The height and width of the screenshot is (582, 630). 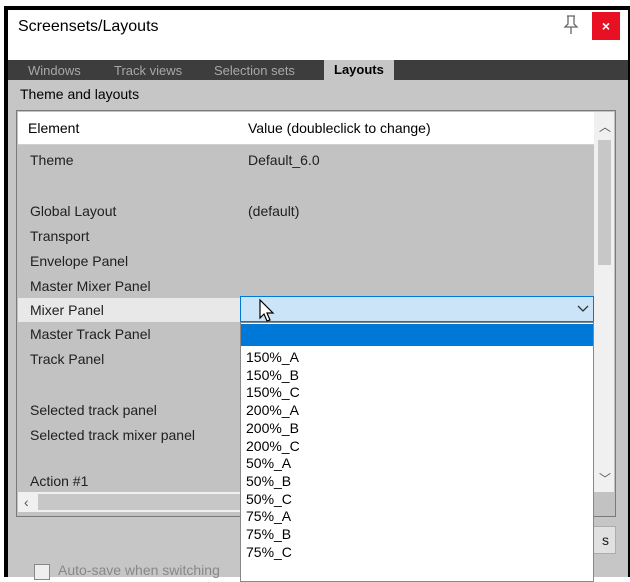 I want to click on row-global-layout-value: (default), so click(x=273, y=211).